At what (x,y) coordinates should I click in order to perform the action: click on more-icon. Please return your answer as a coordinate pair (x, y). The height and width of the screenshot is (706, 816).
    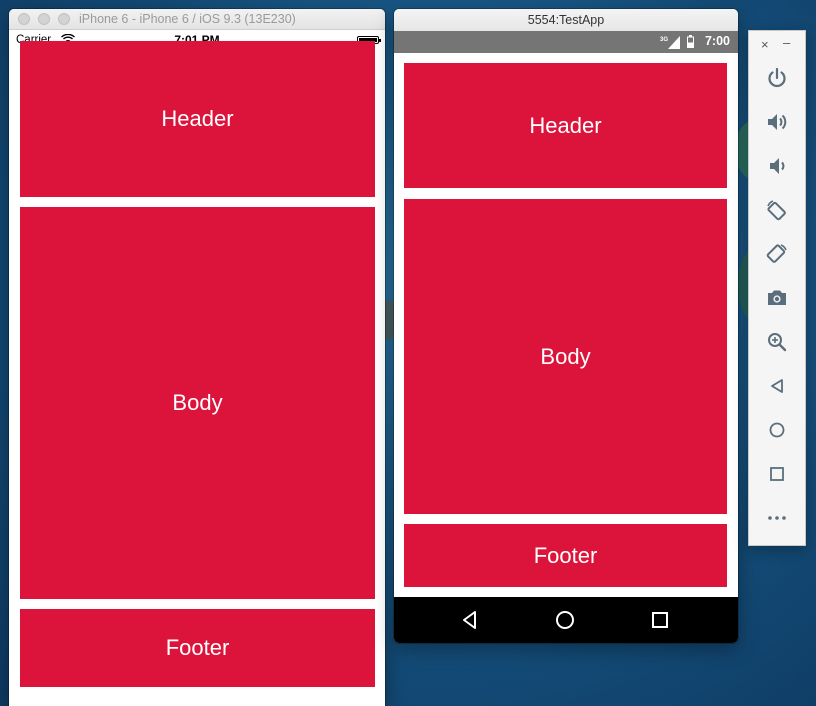
    Looking at the image, I should click on (777, 518).